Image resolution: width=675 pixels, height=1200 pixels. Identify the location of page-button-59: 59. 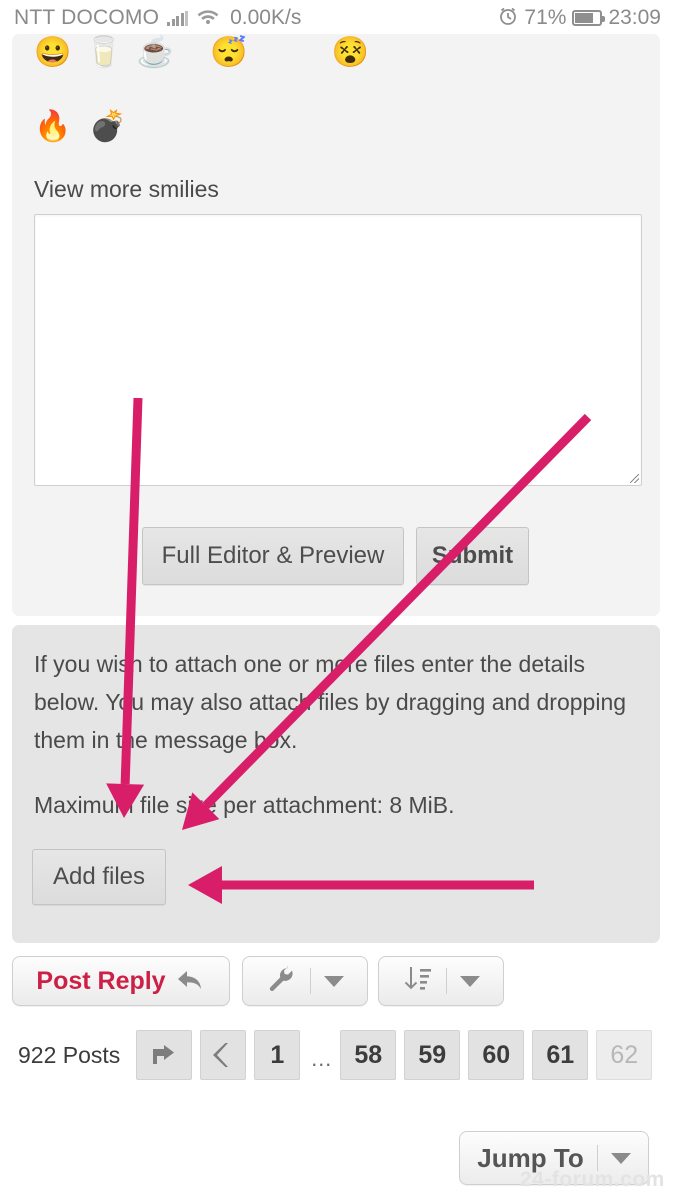
(432, 1055).